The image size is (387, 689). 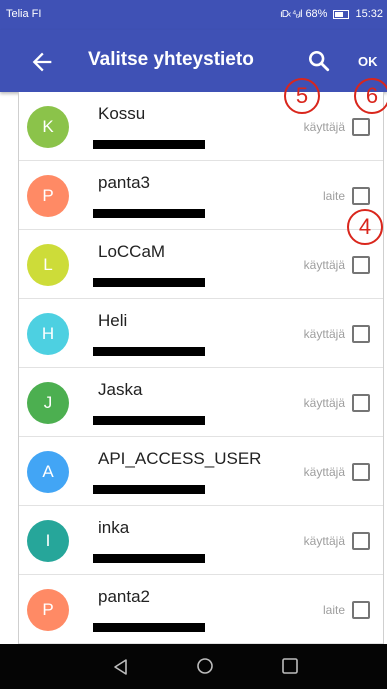 I want to click on contact-row: L LoCCaM käyttäjä, so click(x=201, y=264).